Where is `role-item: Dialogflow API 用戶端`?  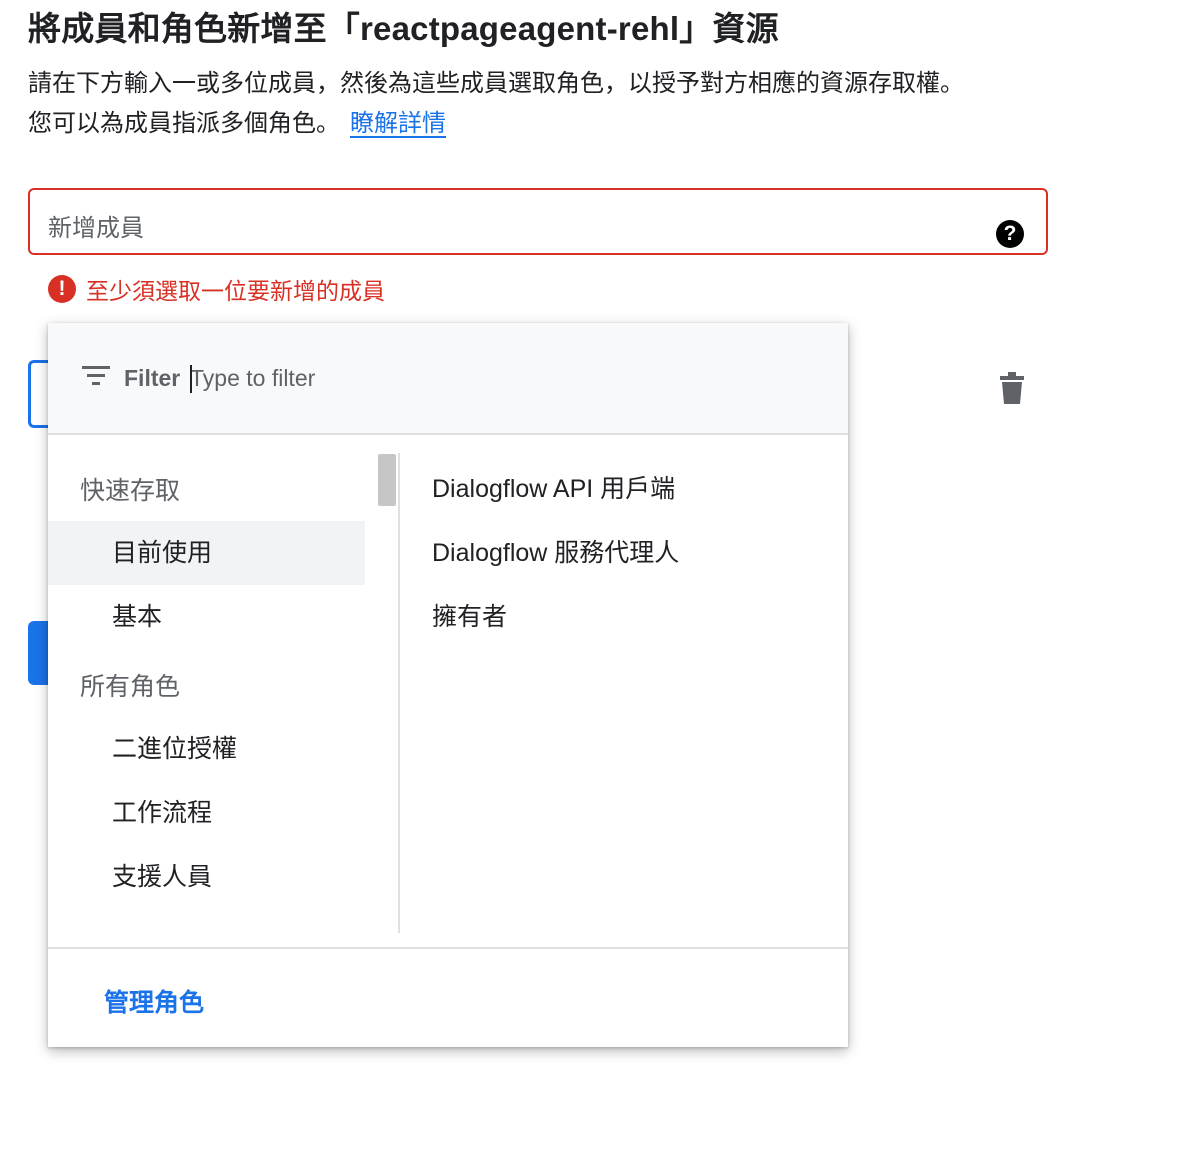
role-item: Dialogflow API 用戶端 is located at coordinates (553, 487).